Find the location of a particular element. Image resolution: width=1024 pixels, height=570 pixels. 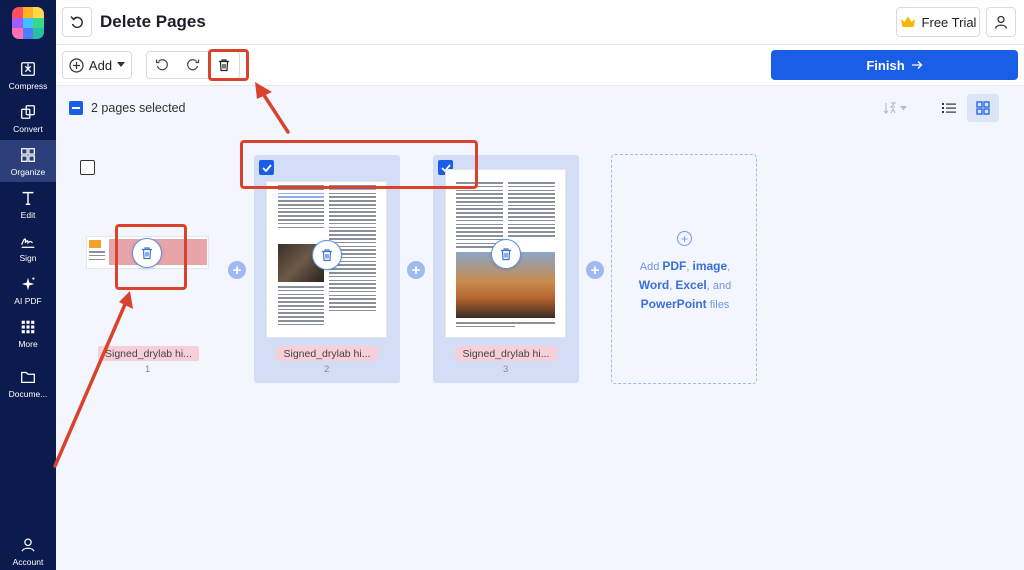

annotation-arrow-to-page is located at coordinates (90, 384).